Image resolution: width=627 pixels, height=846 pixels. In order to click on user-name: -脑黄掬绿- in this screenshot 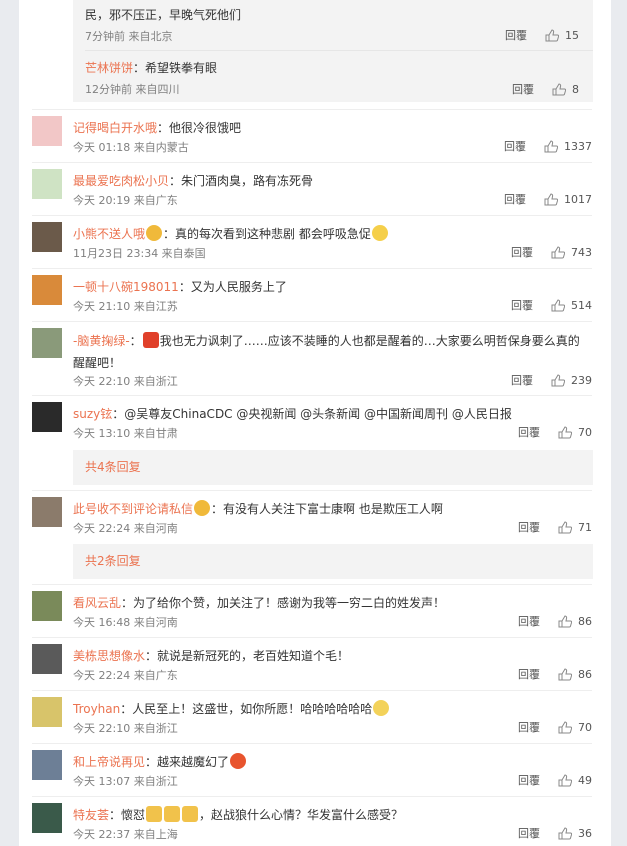, I will do `click(101, 341)`.